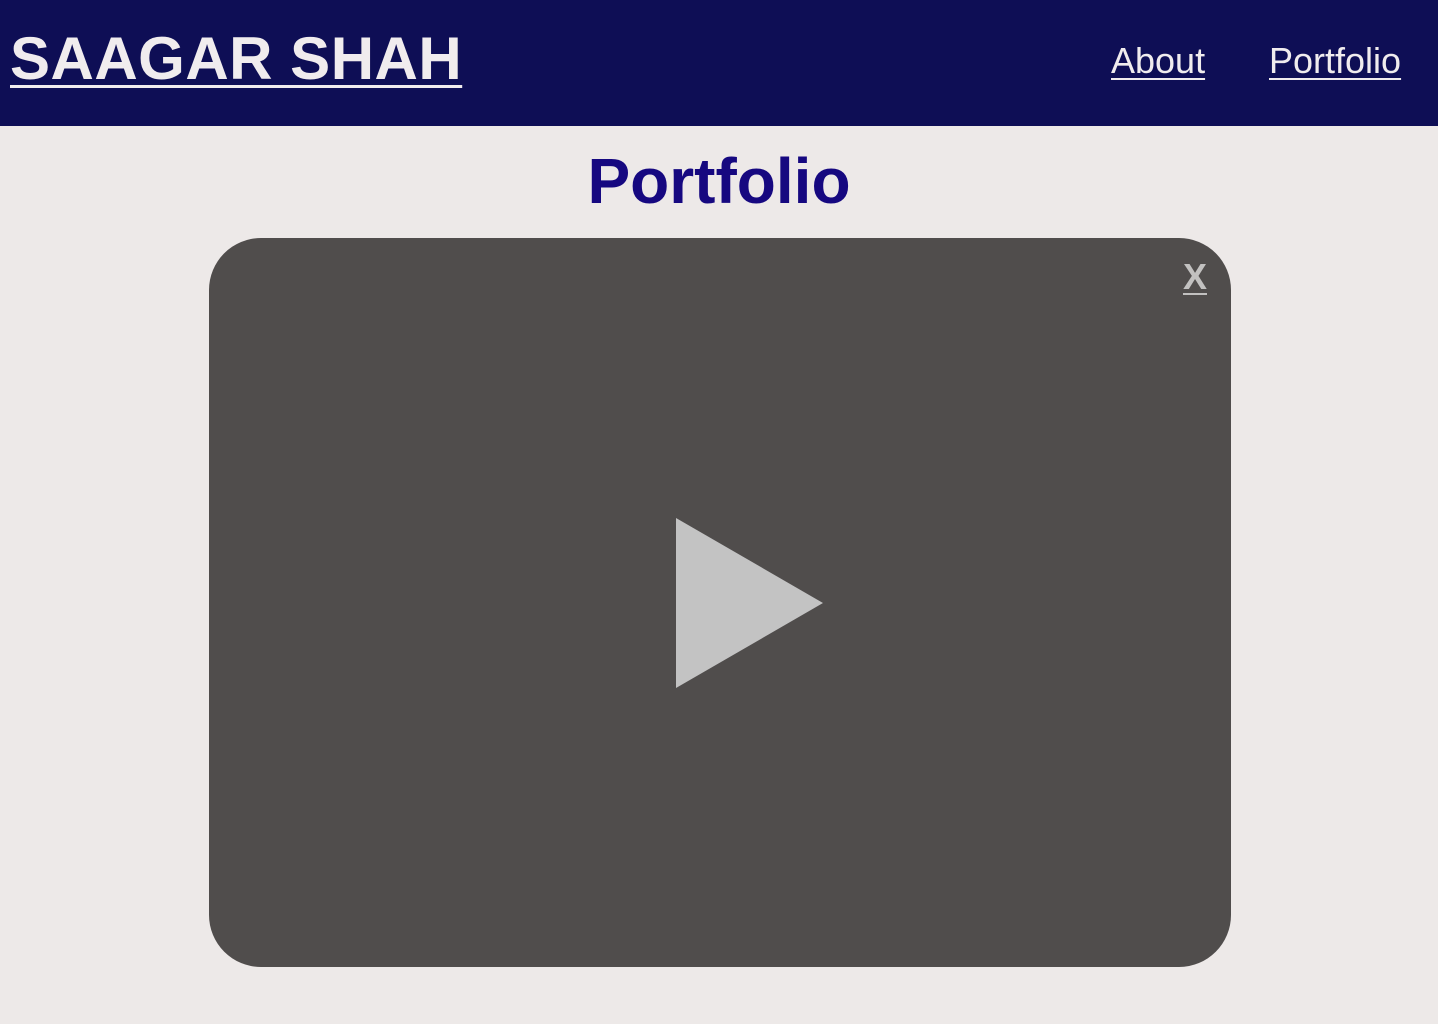  What do you see at coordinates (1335, 61) in the screenshot?
I see `nav-portfolio-link: Portfolio` at bounding box center [1335, 61].